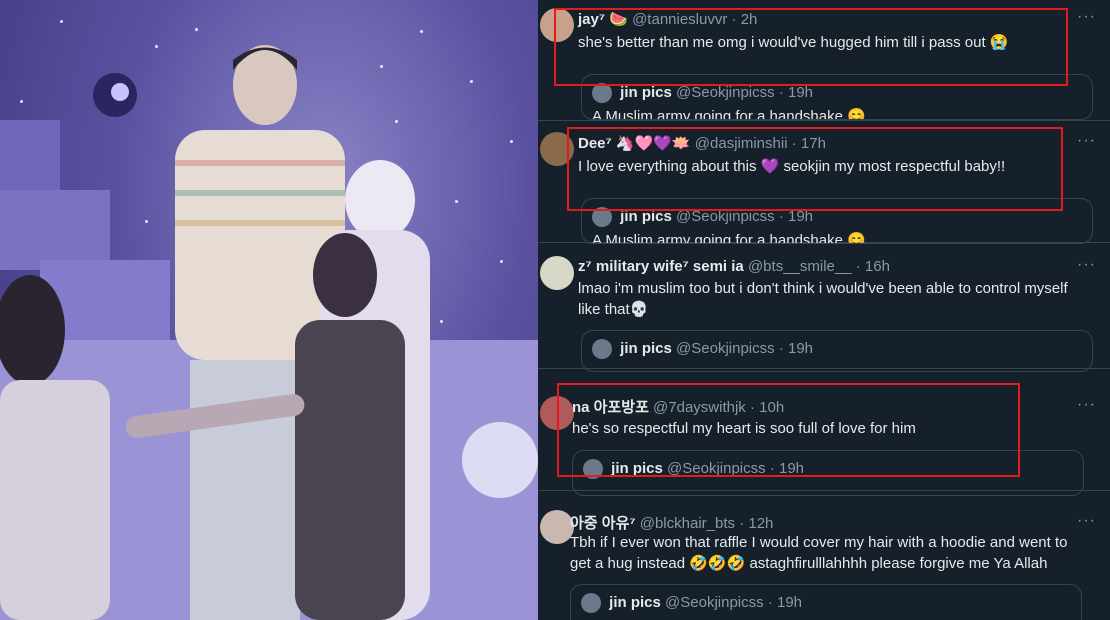 This screenshot has width=1110, height=620. What do you see at coordinates (350, 470) in the screenshot?
I see `dark-shirt-person` at bounding box center [350, 470].